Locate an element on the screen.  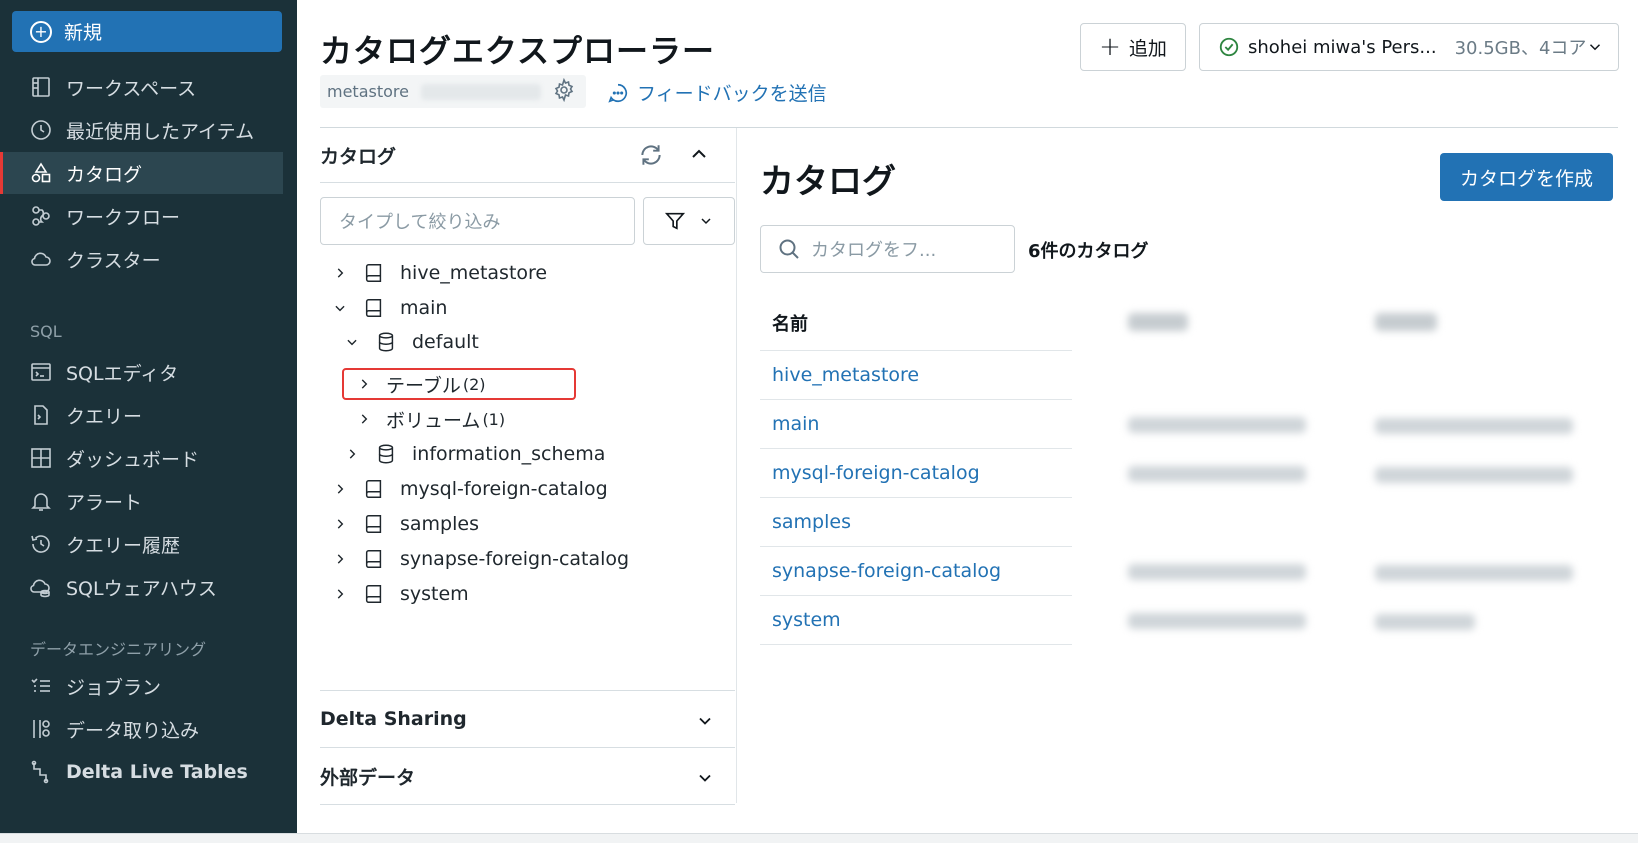
bell-icon is located at coordinates (41, 501).